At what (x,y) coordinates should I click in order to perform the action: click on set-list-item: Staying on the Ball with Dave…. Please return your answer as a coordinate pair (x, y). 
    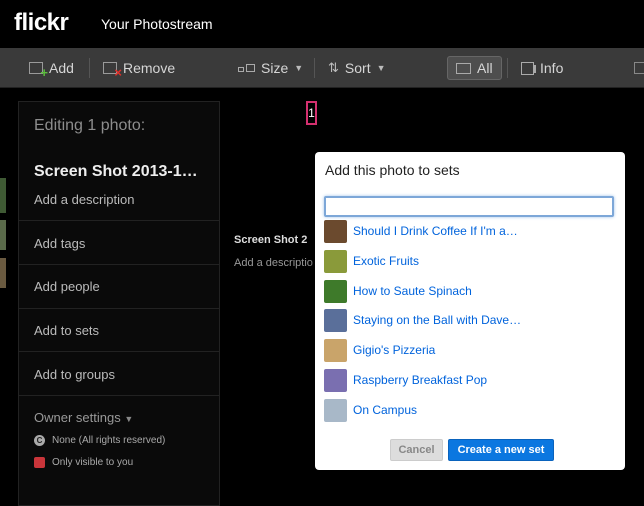
    Looking at the image, I should click on (422, 320).